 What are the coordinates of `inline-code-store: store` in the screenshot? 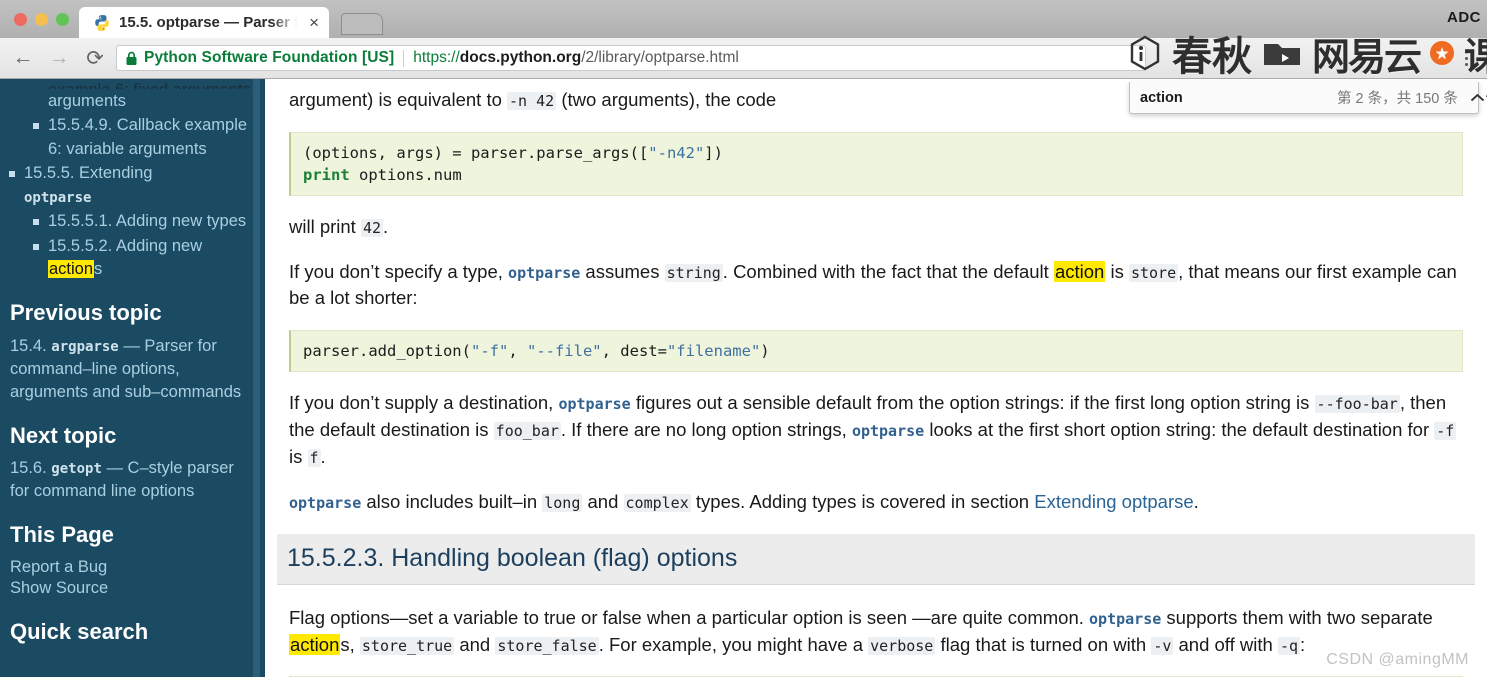 It's located at (1153, 272).